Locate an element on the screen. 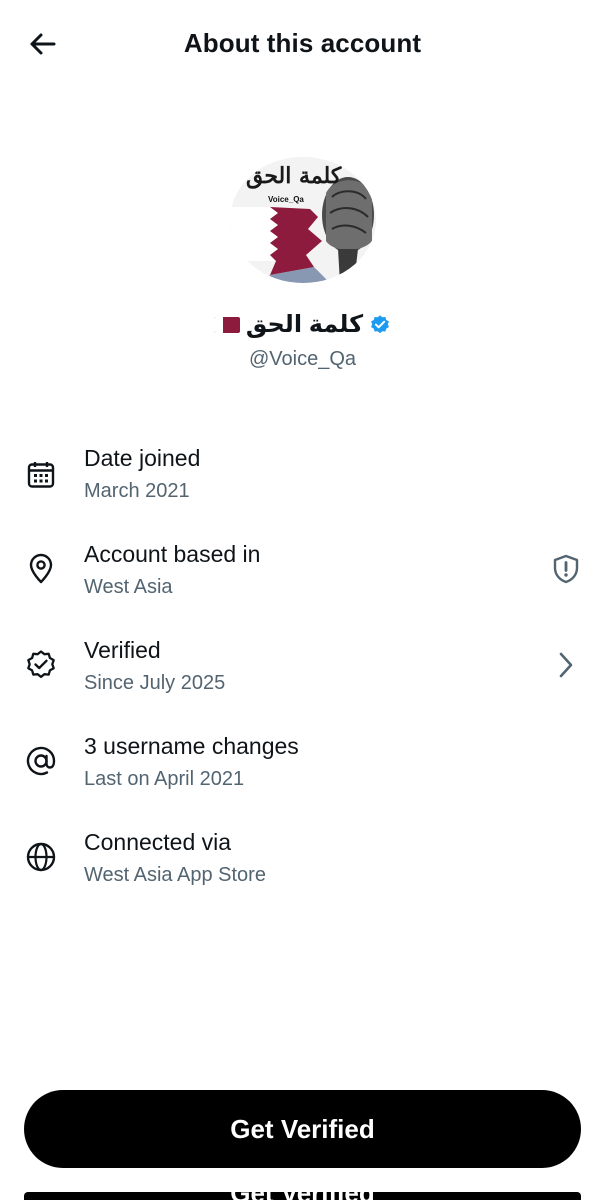 The height and width of the screenshot is (1200, 605). location-pin-icon is located at coordinates (41, 569).